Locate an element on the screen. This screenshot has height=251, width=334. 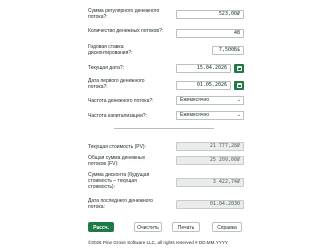
calculate-button: Рассч. is located at coordinates (101, 227).